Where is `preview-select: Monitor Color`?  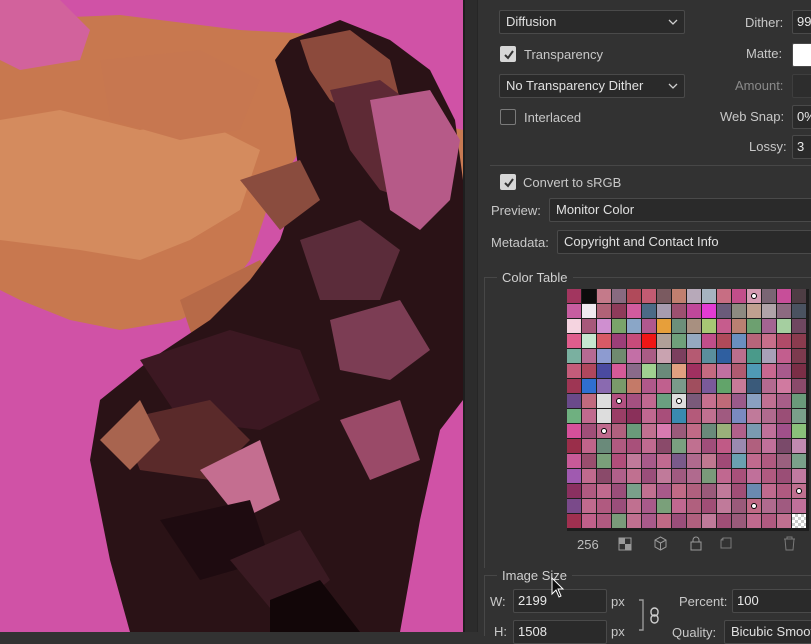 preview-select: Monitor Color is located at coordinates (680, 210).